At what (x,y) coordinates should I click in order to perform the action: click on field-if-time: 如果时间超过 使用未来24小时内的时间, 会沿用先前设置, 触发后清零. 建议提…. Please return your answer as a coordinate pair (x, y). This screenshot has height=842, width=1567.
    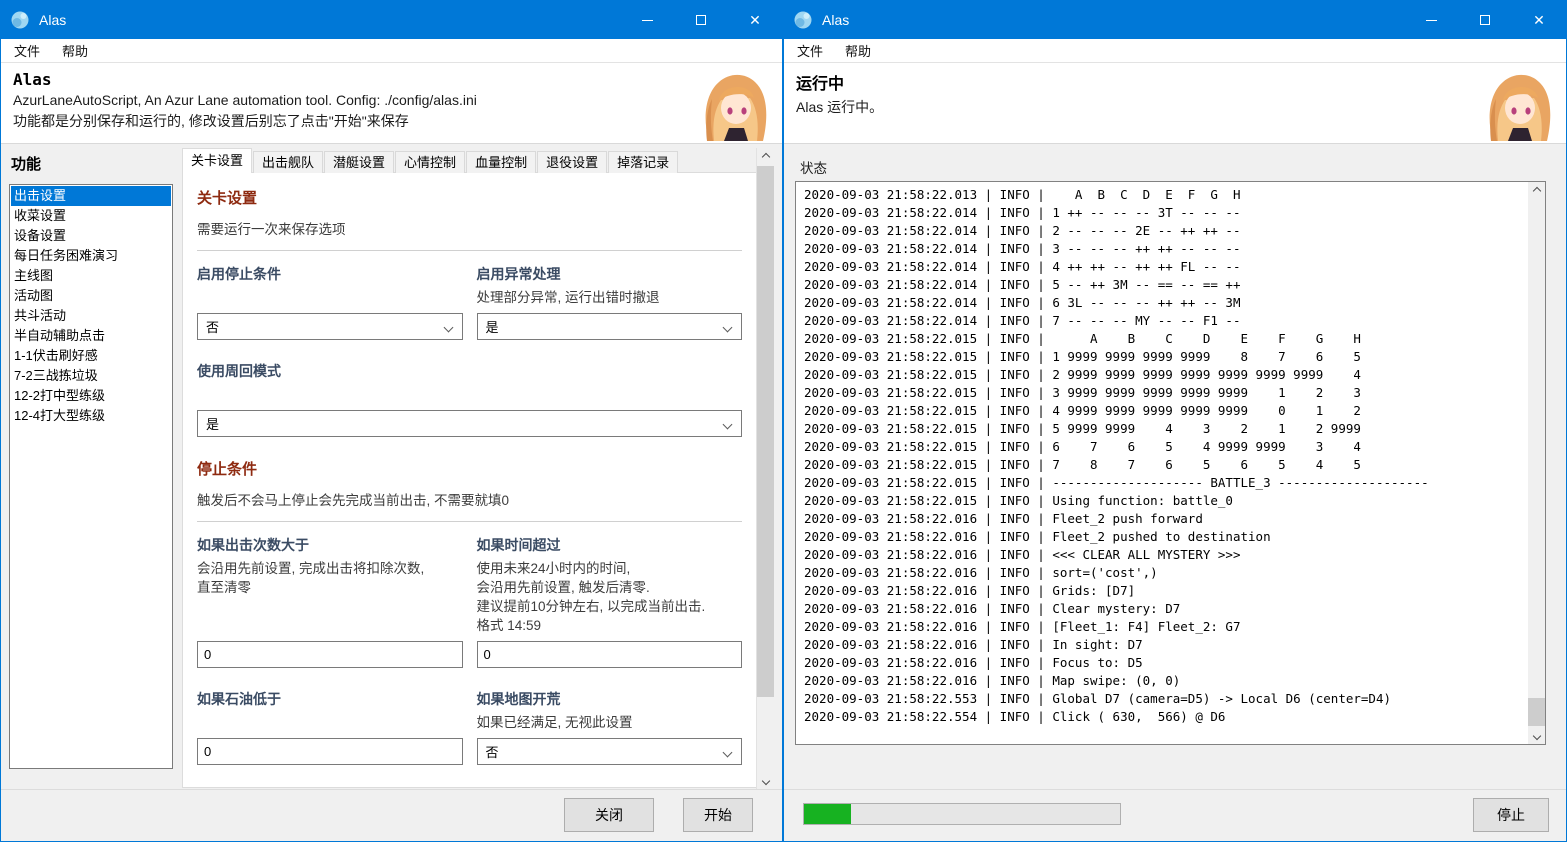
    Looking at the image, I should click on (609, 601).